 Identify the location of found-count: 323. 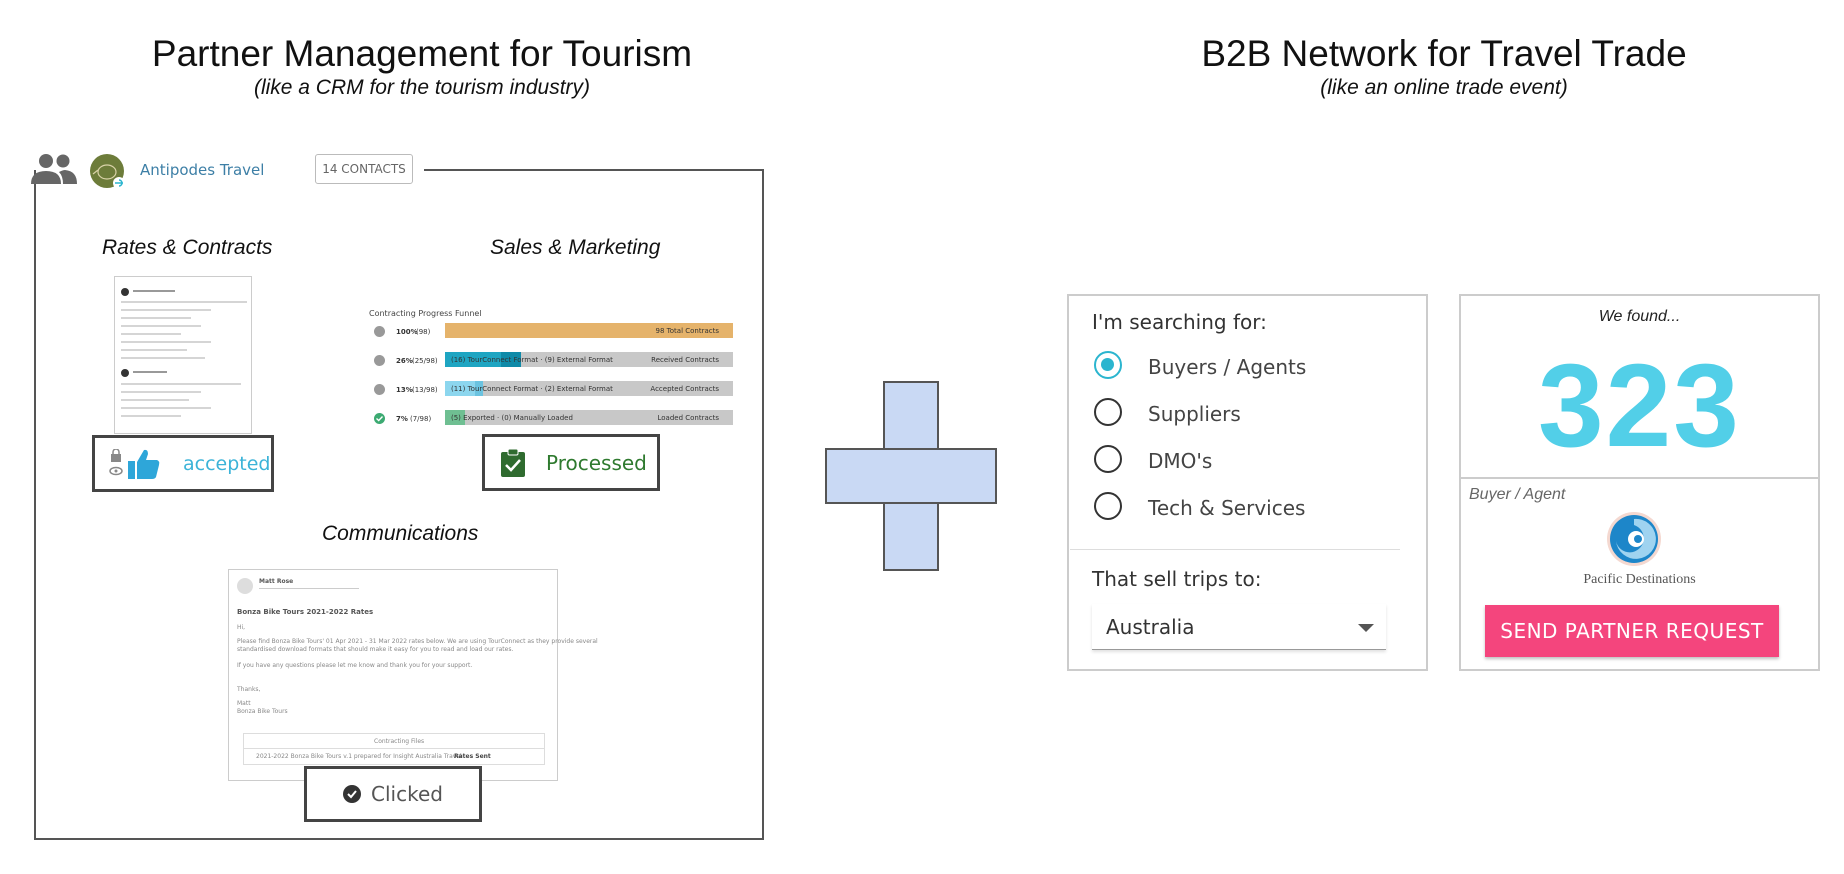
(1639, 406).